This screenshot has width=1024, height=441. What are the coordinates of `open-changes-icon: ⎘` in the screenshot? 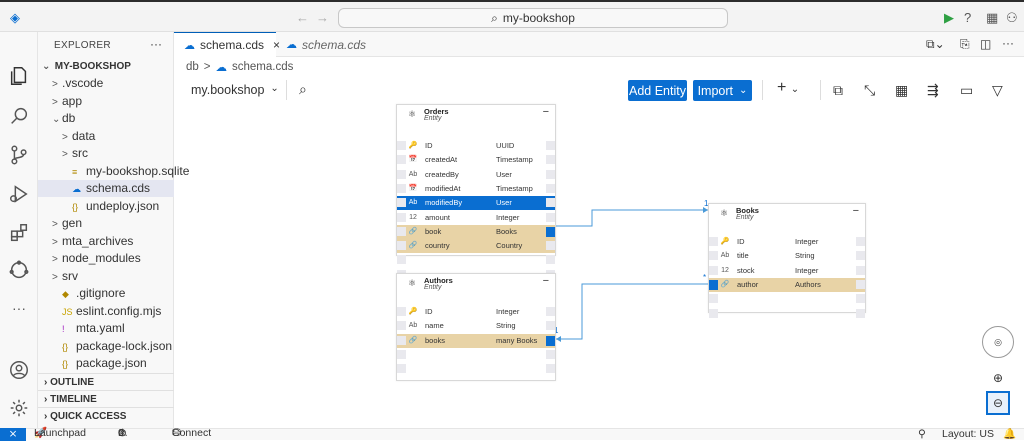 It's located at (965, 44).